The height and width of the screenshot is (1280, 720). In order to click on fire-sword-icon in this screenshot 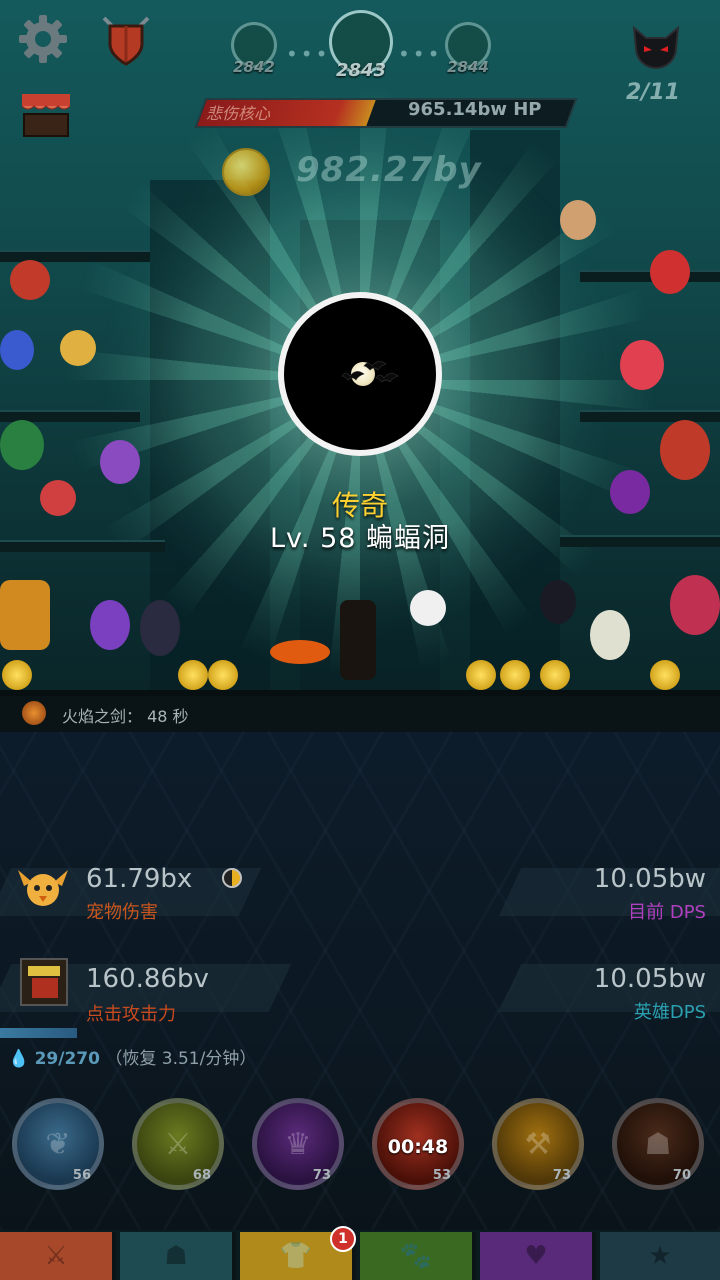, I will do `click(34, 713)`.